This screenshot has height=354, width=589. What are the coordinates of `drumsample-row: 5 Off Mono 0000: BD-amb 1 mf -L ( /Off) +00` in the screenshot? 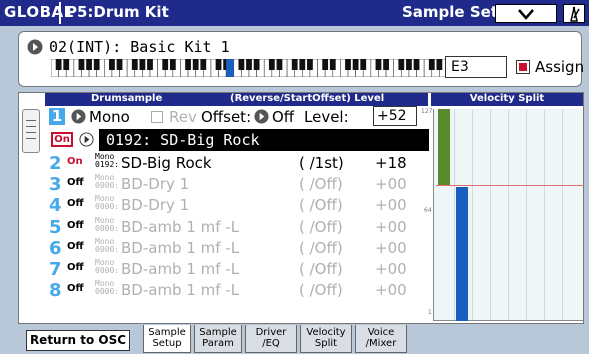 It's located at (239, 226).